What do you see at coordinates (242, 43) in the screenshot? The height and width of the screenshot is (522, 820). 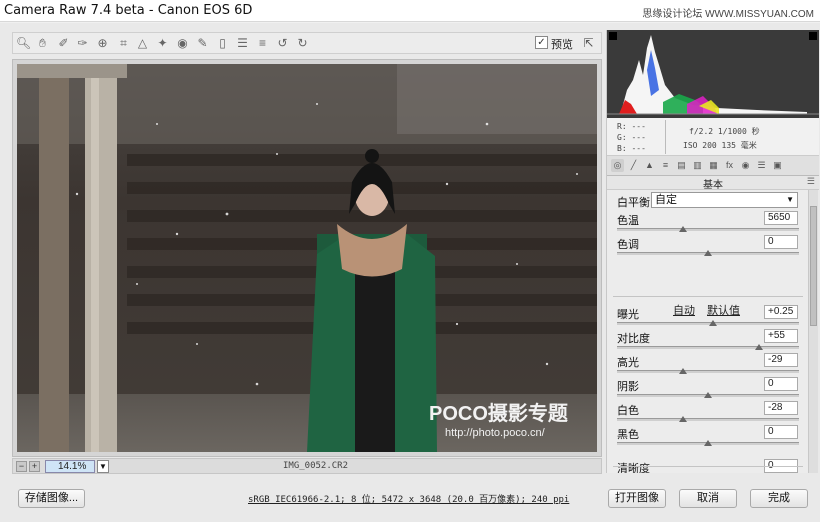 I see `radial-filter-icon: ☰` at bounding box center [242, 43].